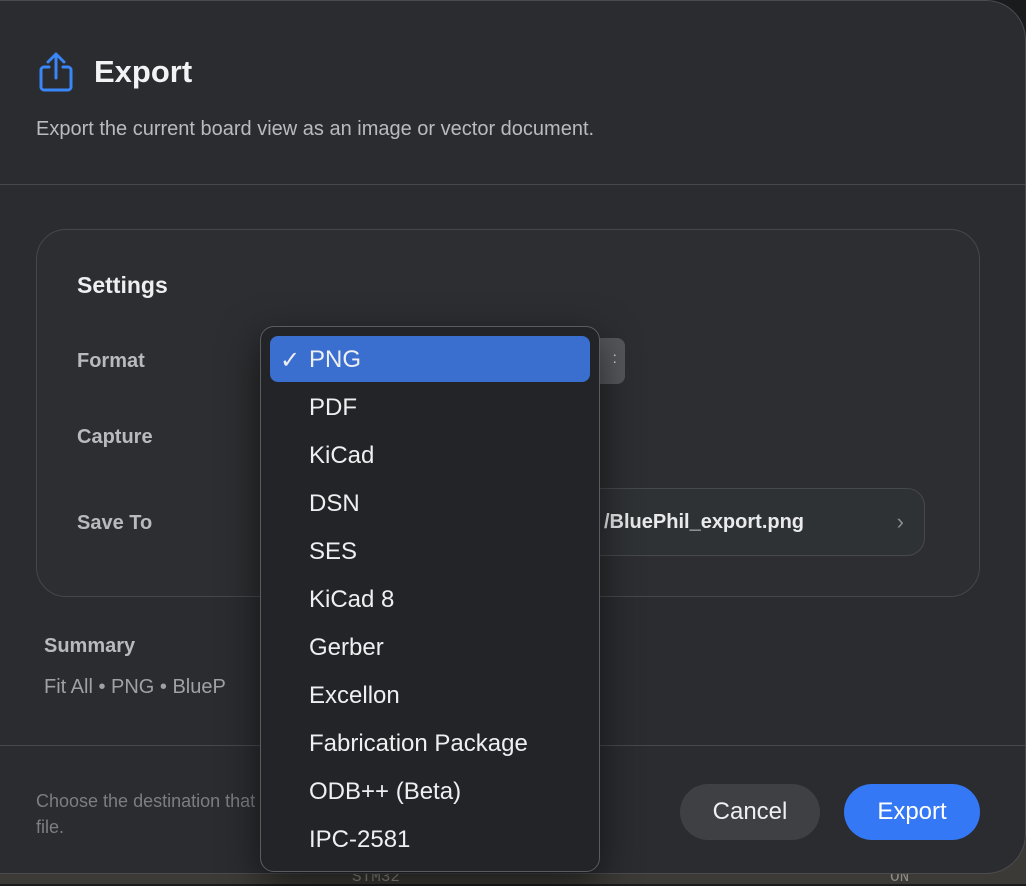 The image size is (1026, 886). I want to click on menu-item-ses: SES, so click(430, 551).